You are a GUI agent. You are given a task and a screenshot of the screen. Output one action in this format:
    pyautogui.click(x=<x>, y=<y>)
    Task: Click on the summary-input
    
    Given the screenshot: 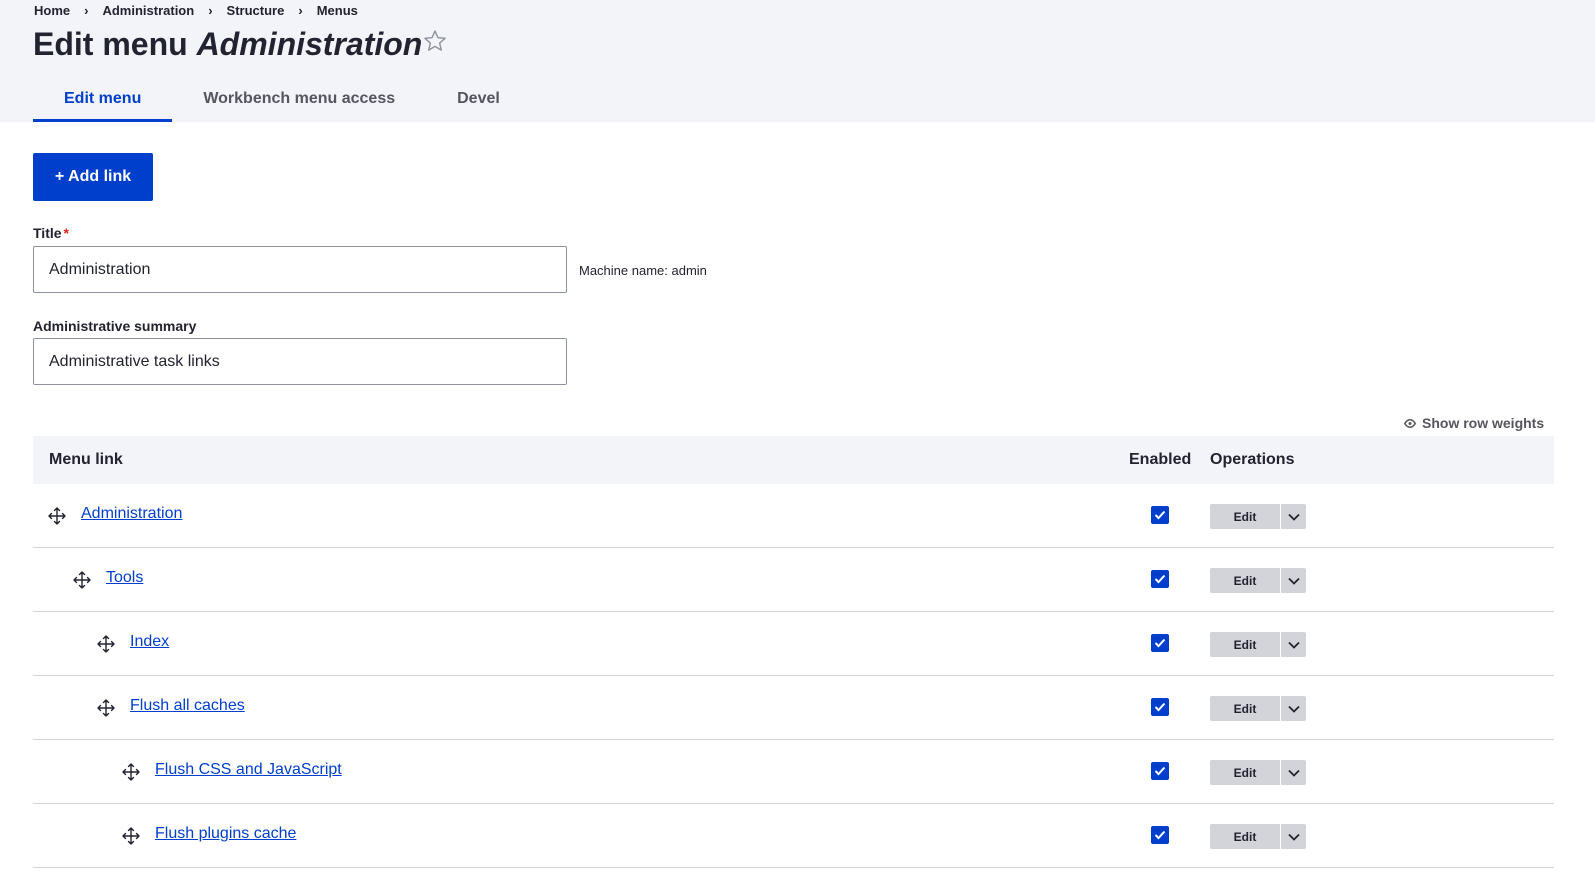 What is the action you would take?
    pyautogui.click(x=300, y=361)
    